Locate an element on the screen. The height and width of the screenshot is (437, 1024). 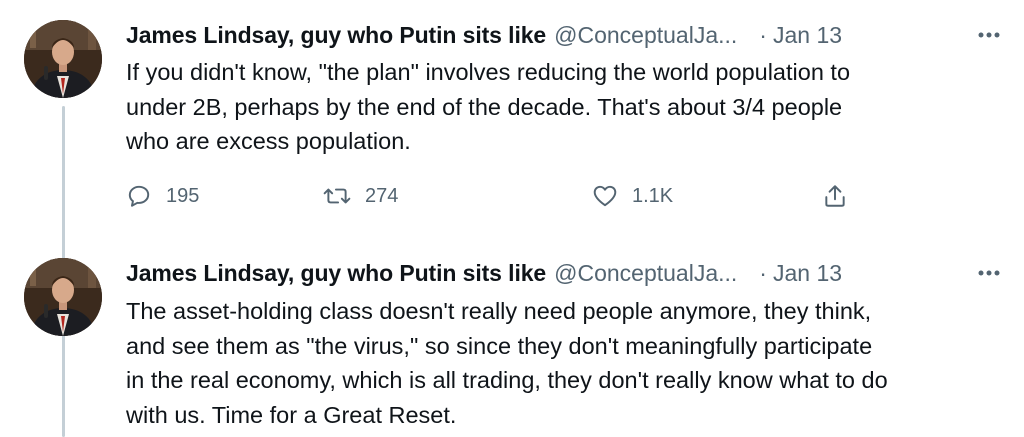
reply-count: 195 is located at coordinates (183, 195).